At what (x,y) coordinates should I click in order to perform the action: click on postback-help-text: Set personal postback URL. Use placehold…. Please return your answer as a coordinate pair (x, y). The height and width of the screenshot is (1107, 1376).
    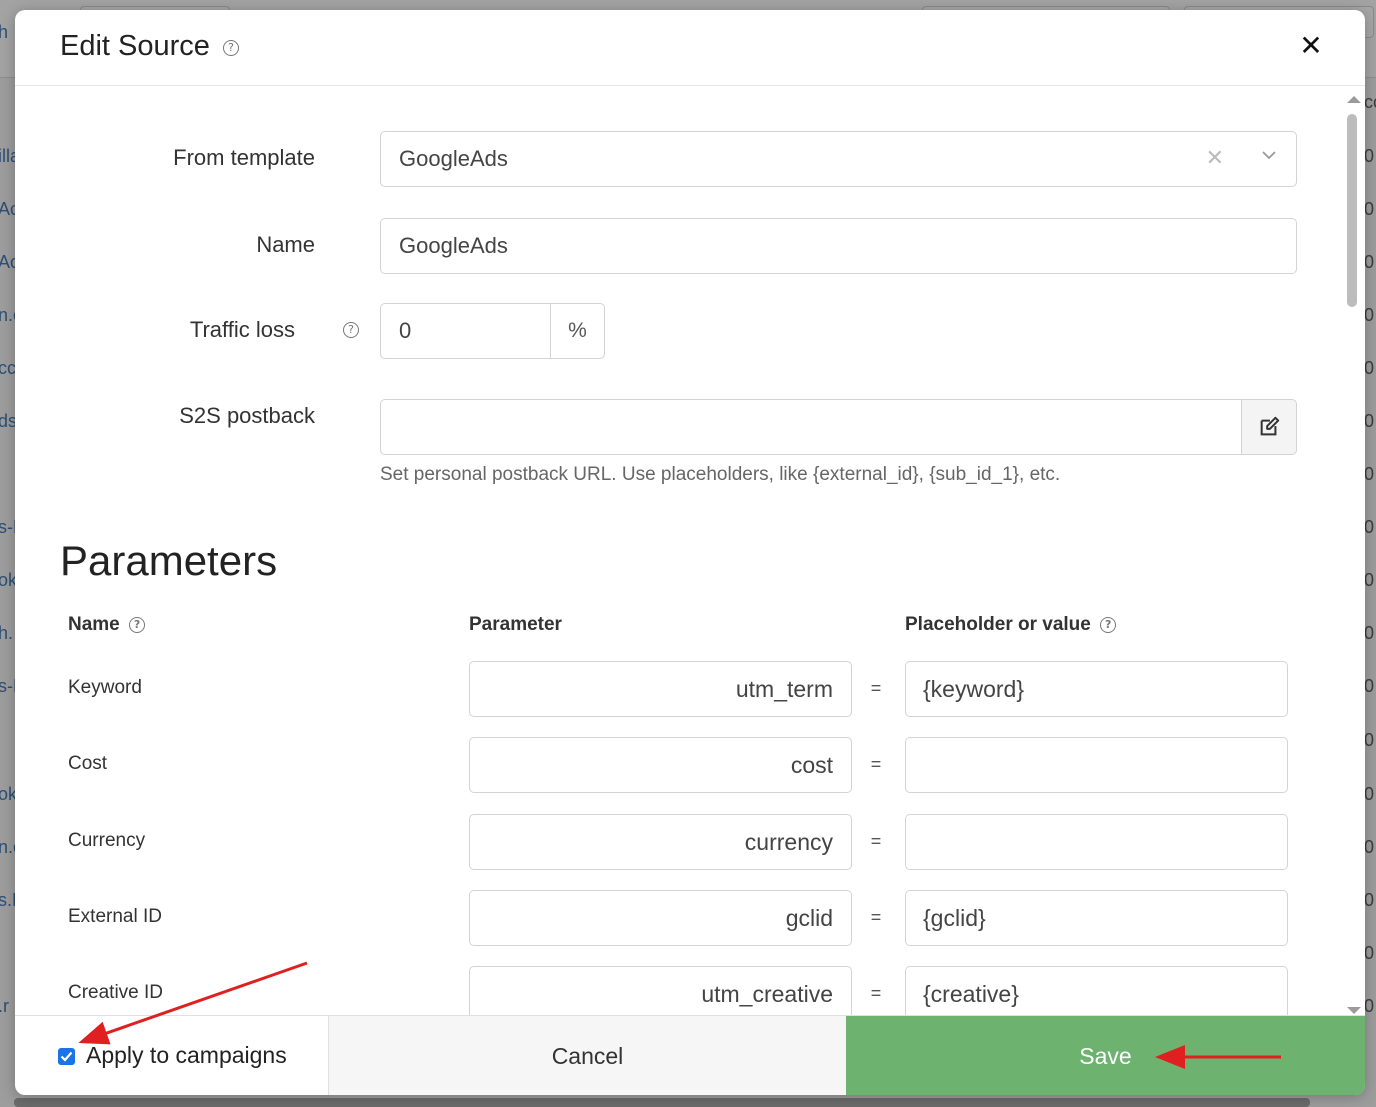
    Looking at the image, I should click on (720, 474).